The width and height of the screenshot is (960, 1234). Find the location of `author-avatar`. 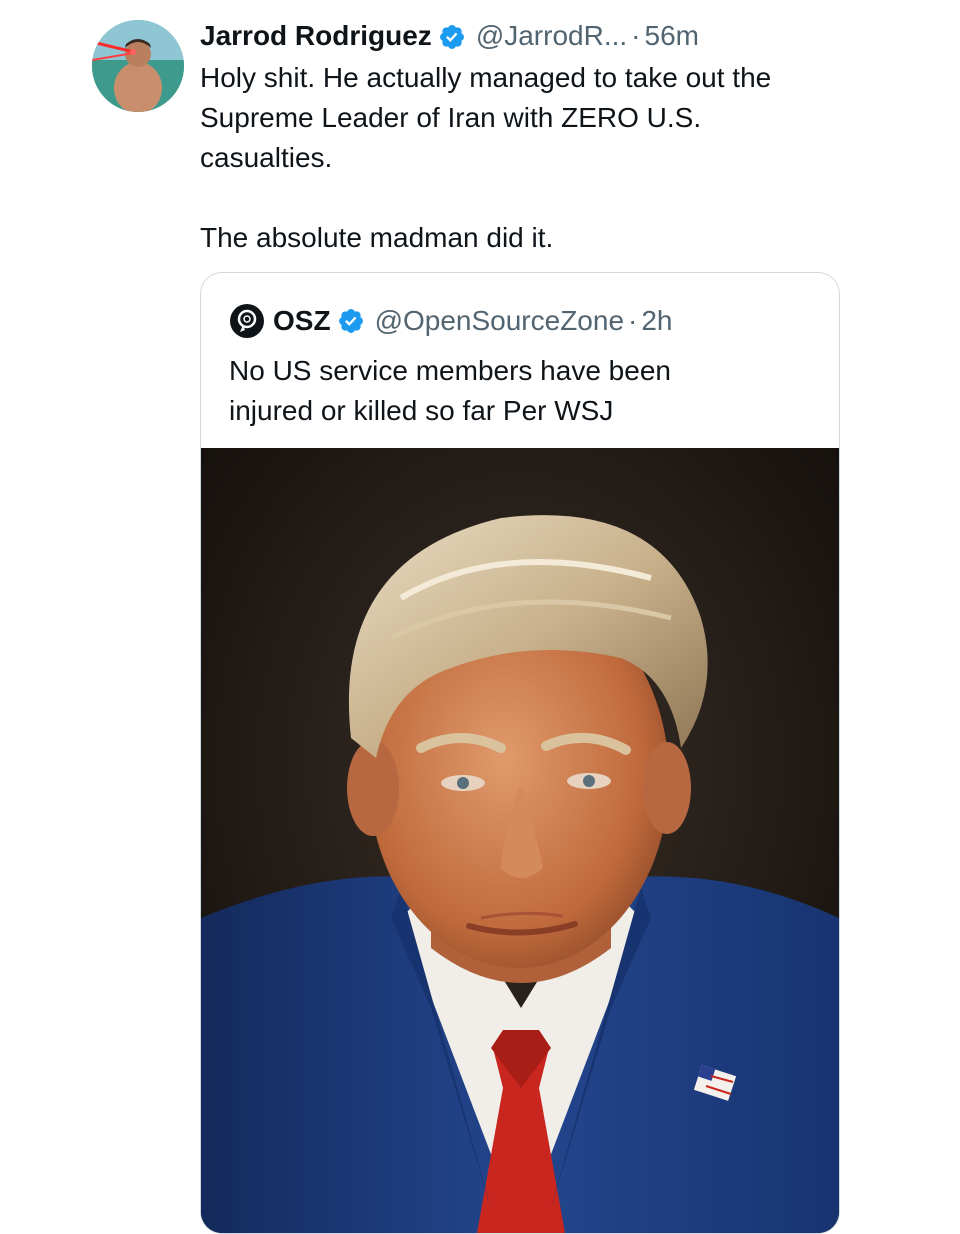

author-avatar is located at coordinates (138, 66).